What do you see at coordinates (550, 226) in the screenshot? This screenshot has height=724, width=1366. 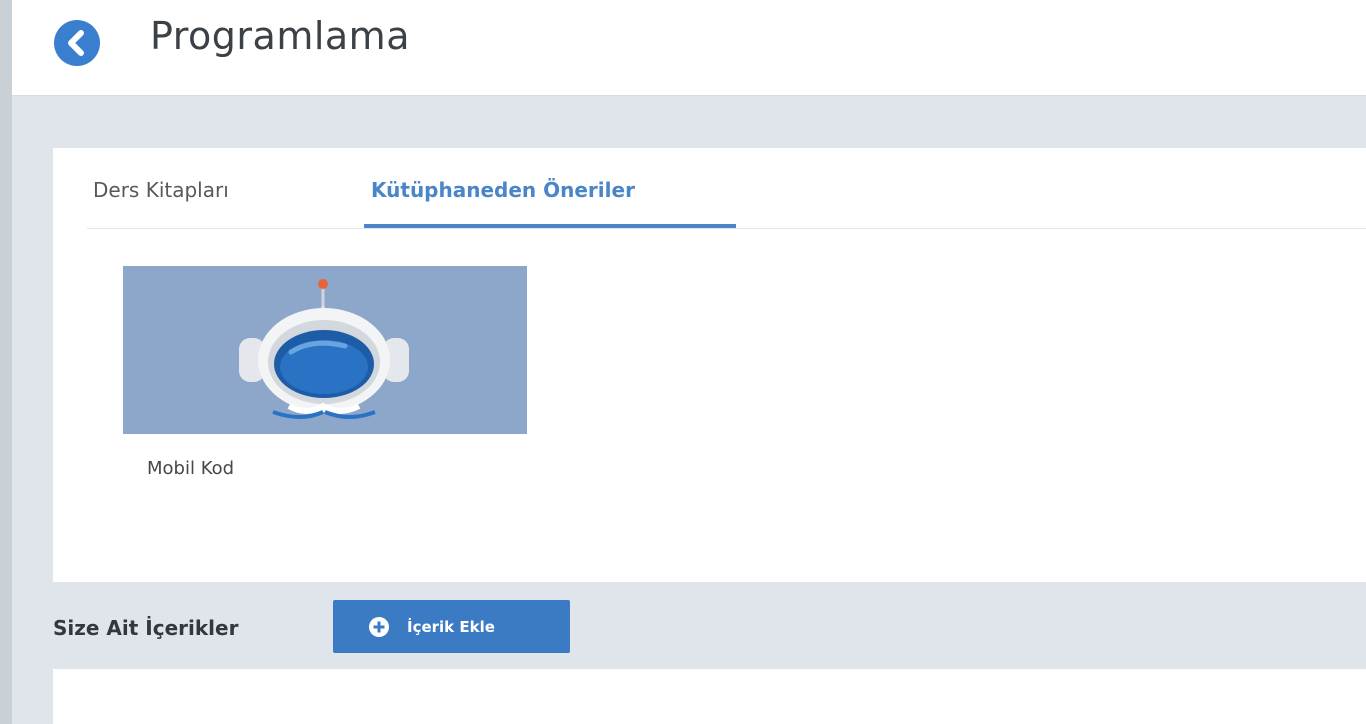 I see `active-tab-indicator` at bounding box center [550, 226].